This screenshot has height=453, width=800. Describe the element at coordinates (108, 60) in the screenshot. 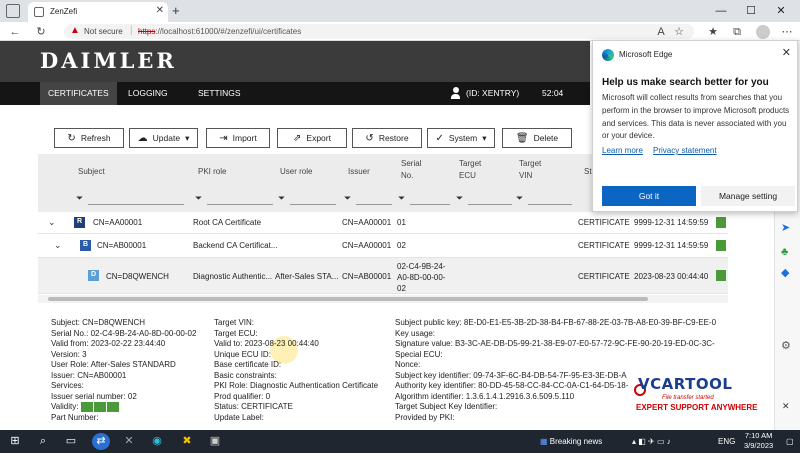

I see `brand-logo: DAIMLER` at that location.